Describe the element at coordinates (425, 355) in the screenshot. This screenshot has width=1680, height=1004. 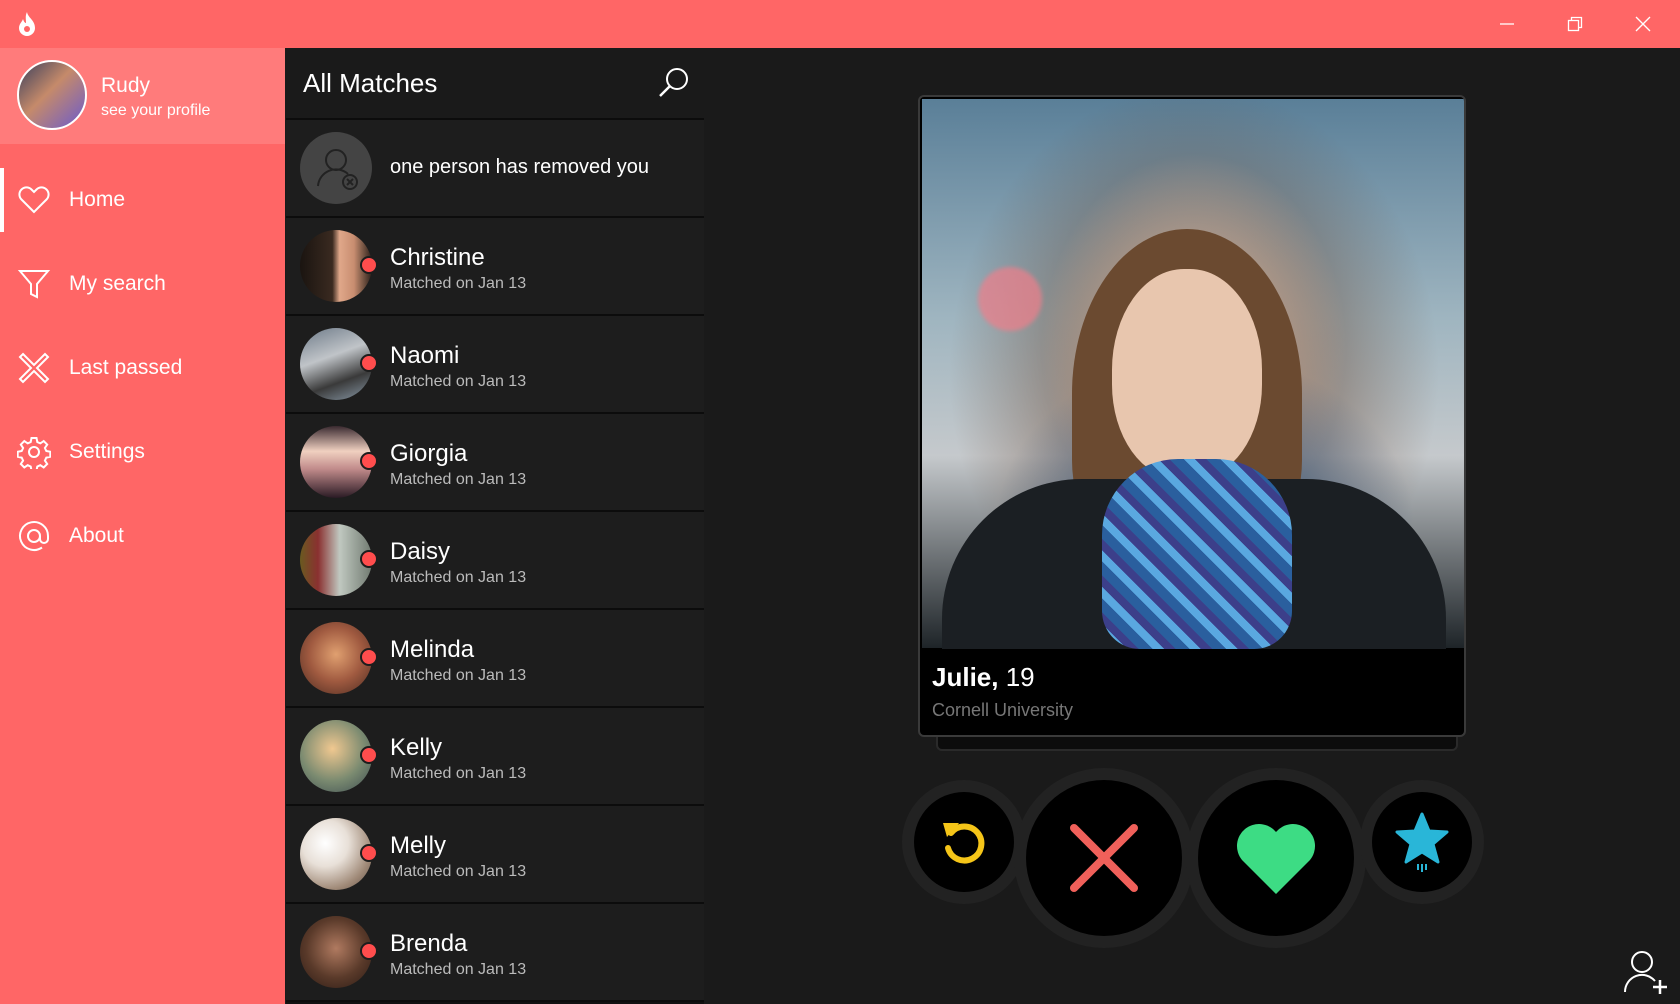
I see `match-name: Naomi` at that location.